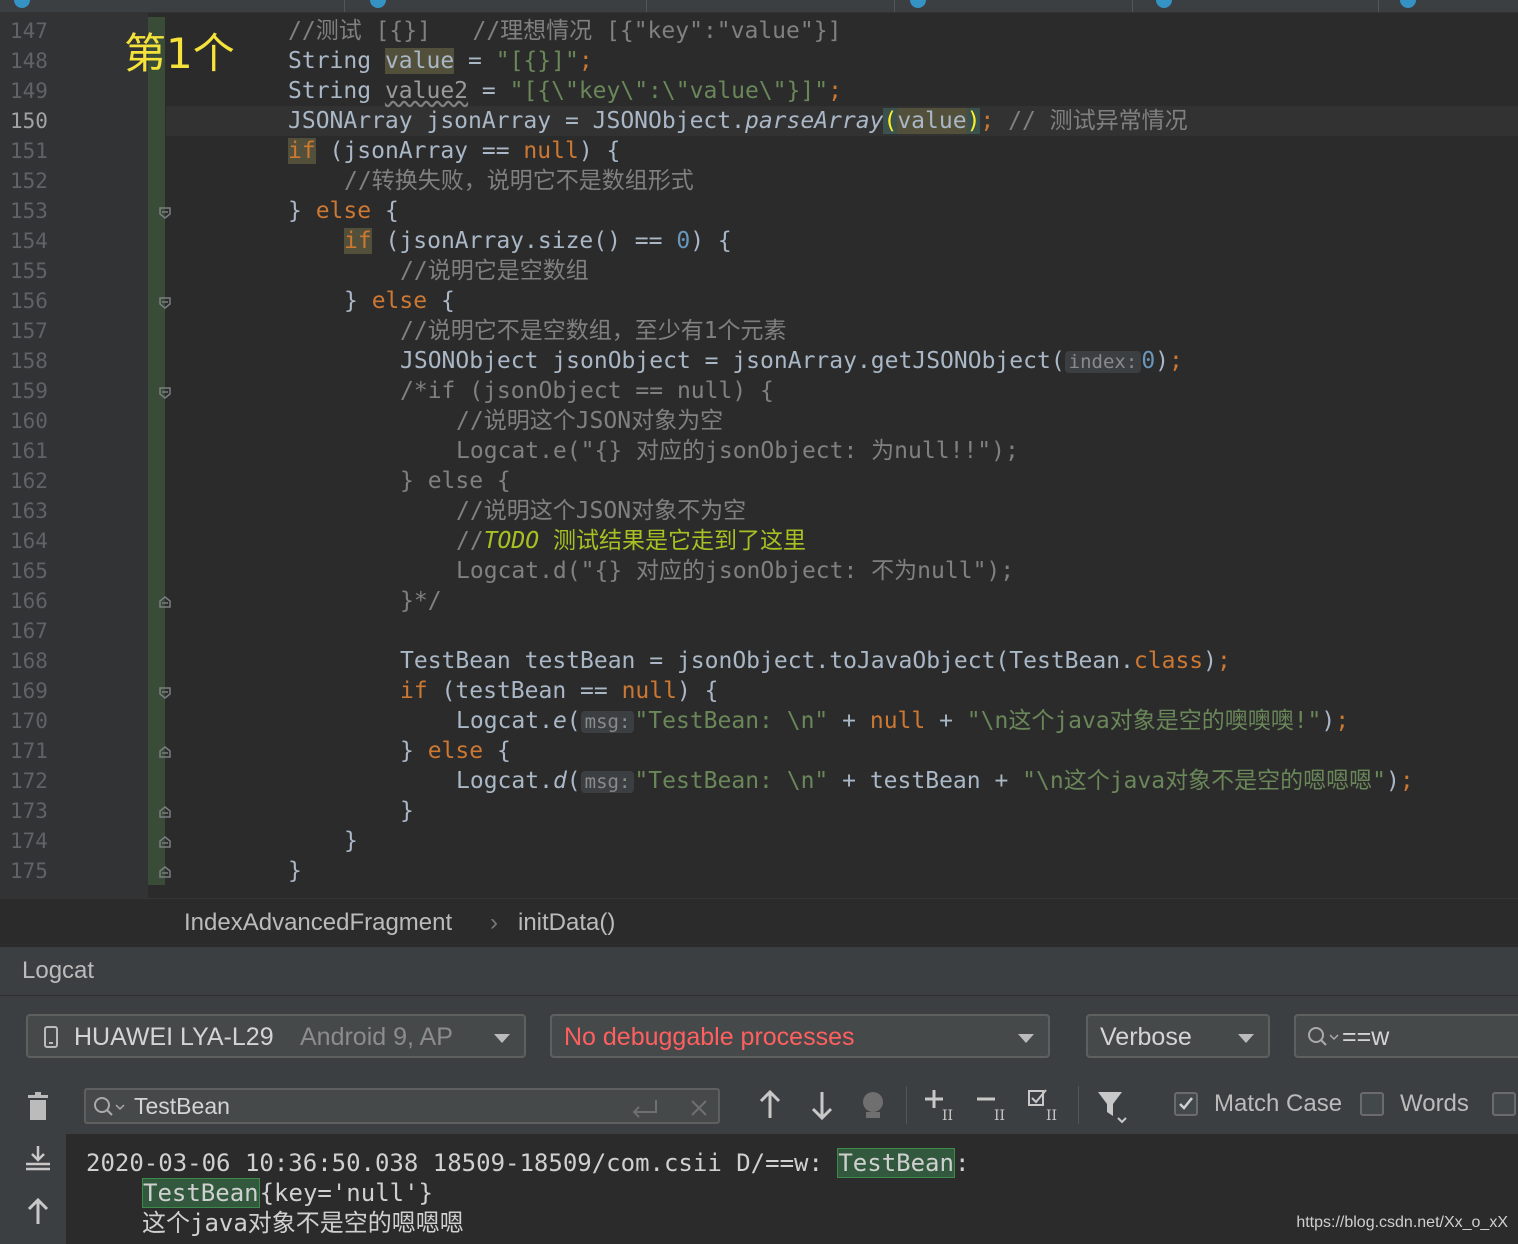 The image size is (1518, 1244). I want to click on line-number: 151, so click(40, 151).